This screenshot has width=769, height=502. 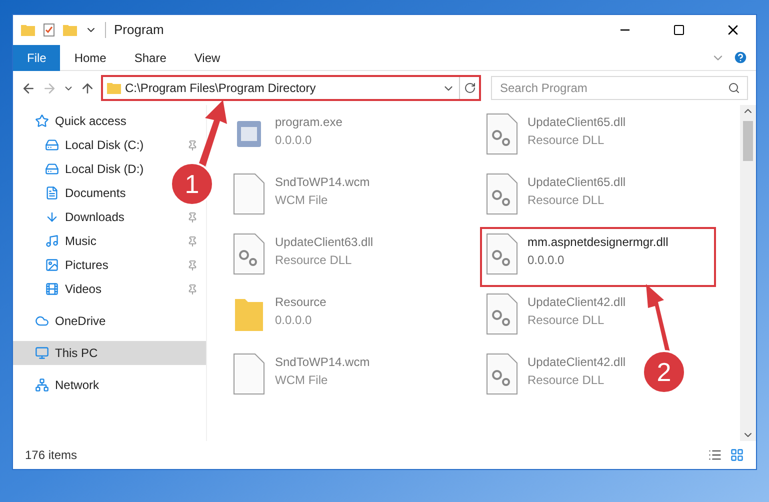 I want to click on music-icon, so click(x=52, y=241).